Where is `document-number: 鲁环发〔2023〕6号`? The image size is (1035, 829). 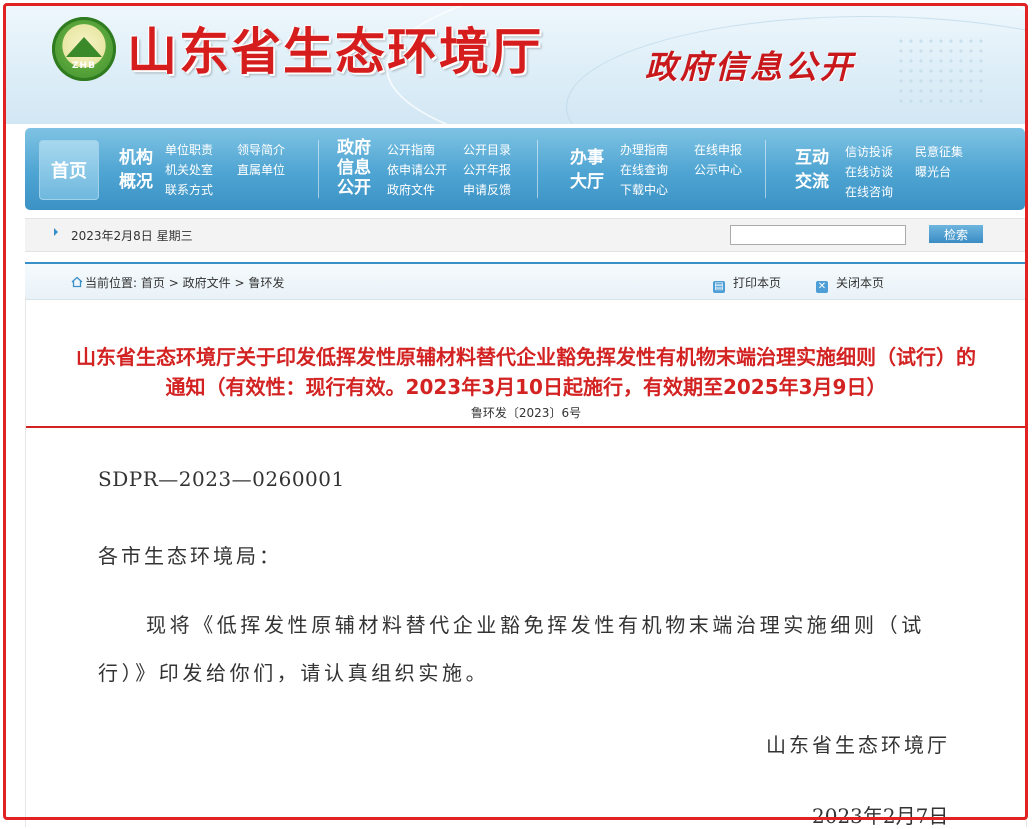 document-number: 鲁环发〔2023〕6号 is located at coordinates (526, 413).